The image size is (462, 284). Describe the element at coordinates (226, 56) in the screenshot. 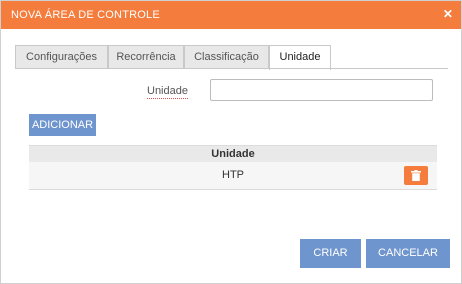

I see `tab-classificacao: Classificação` at that location.